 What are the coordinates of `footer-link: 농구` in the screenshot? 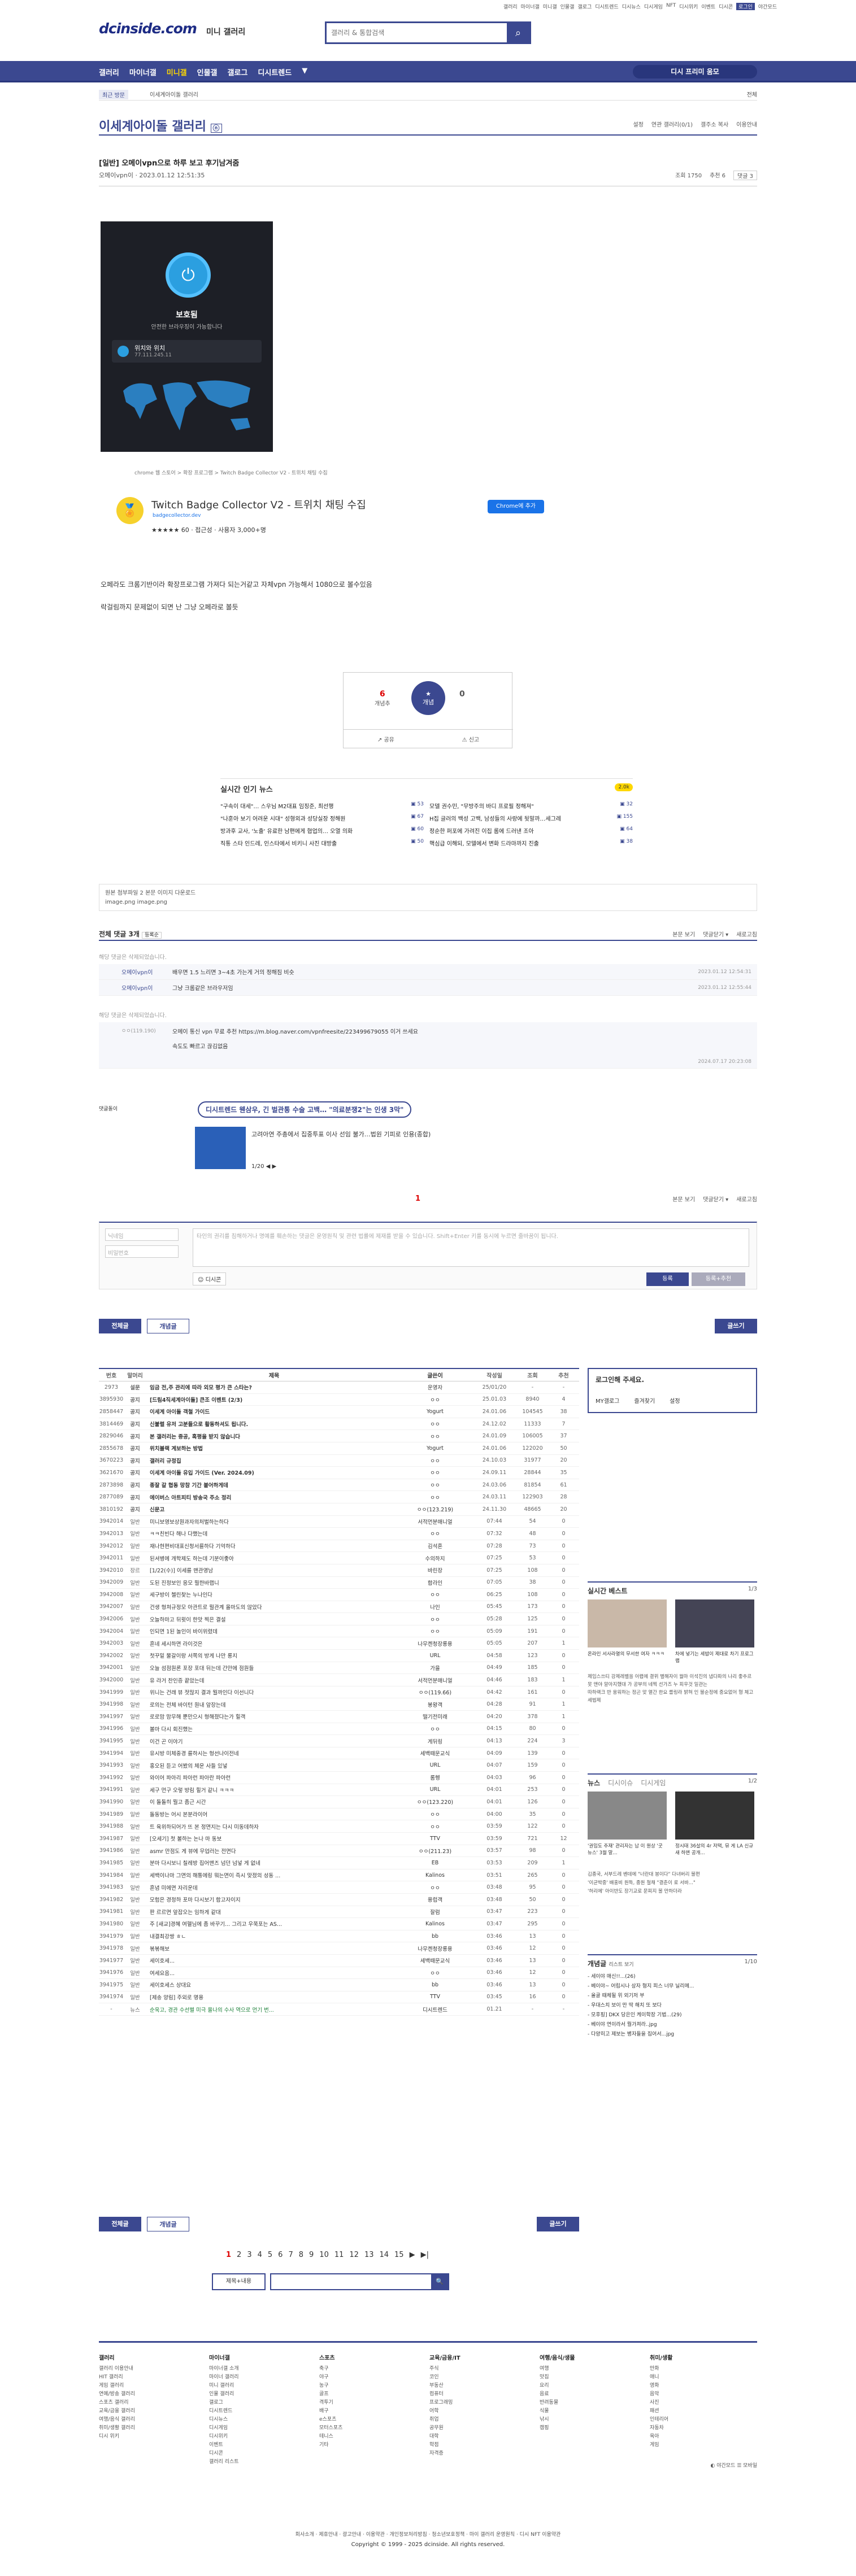 It's located at (330, 2386).